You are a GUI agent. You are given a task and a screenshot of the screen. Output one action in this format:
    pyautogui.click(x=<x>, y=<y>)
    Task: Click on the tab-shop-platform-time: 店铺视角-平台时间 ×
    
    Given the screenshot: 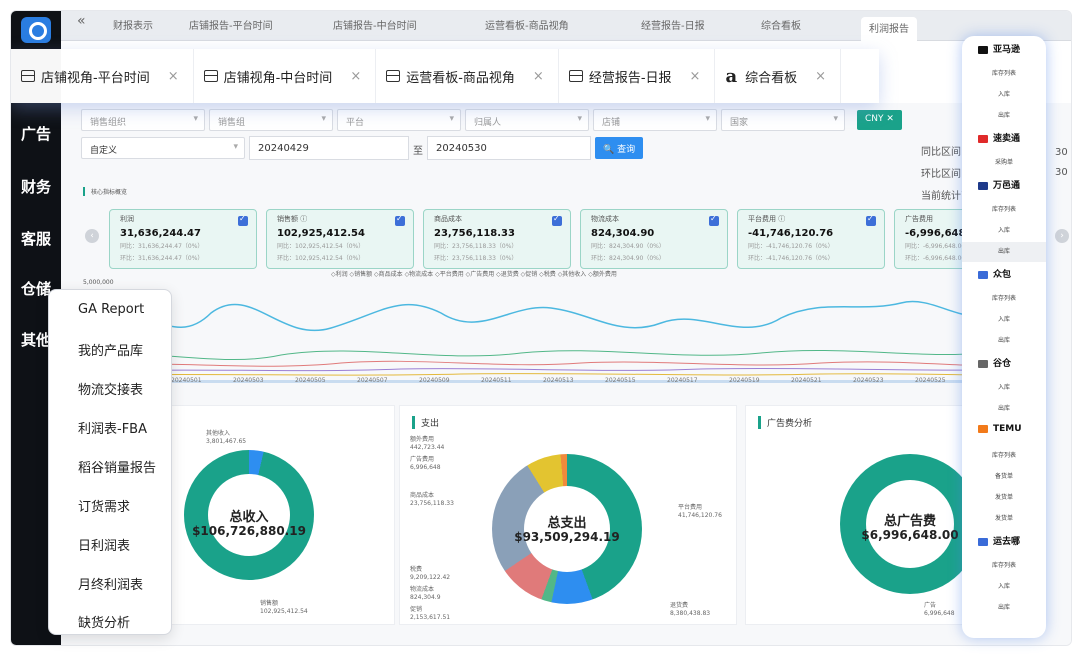 What is the action you would take?
    pyautogui.click(x=102, y=76)
    